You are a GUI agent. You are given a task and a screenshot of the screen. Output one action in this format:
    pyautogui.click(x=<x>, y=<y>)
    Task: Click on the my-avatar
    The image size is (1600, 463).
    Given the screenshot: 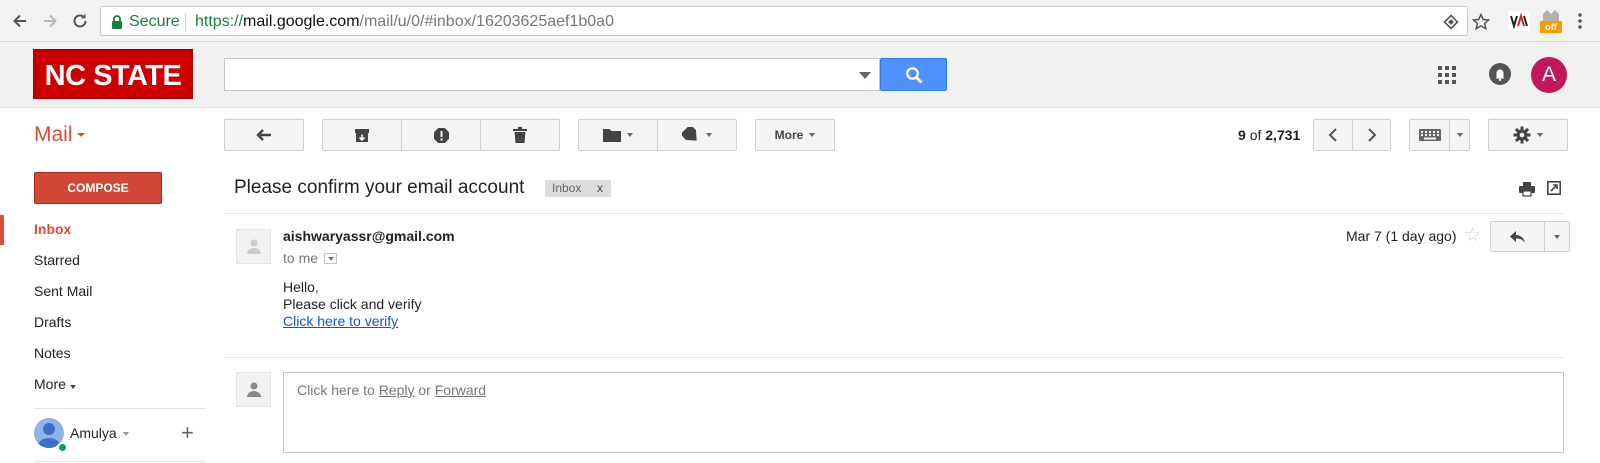 What is the action you would take?
    pyautogui.click(x=253, y=389)
    